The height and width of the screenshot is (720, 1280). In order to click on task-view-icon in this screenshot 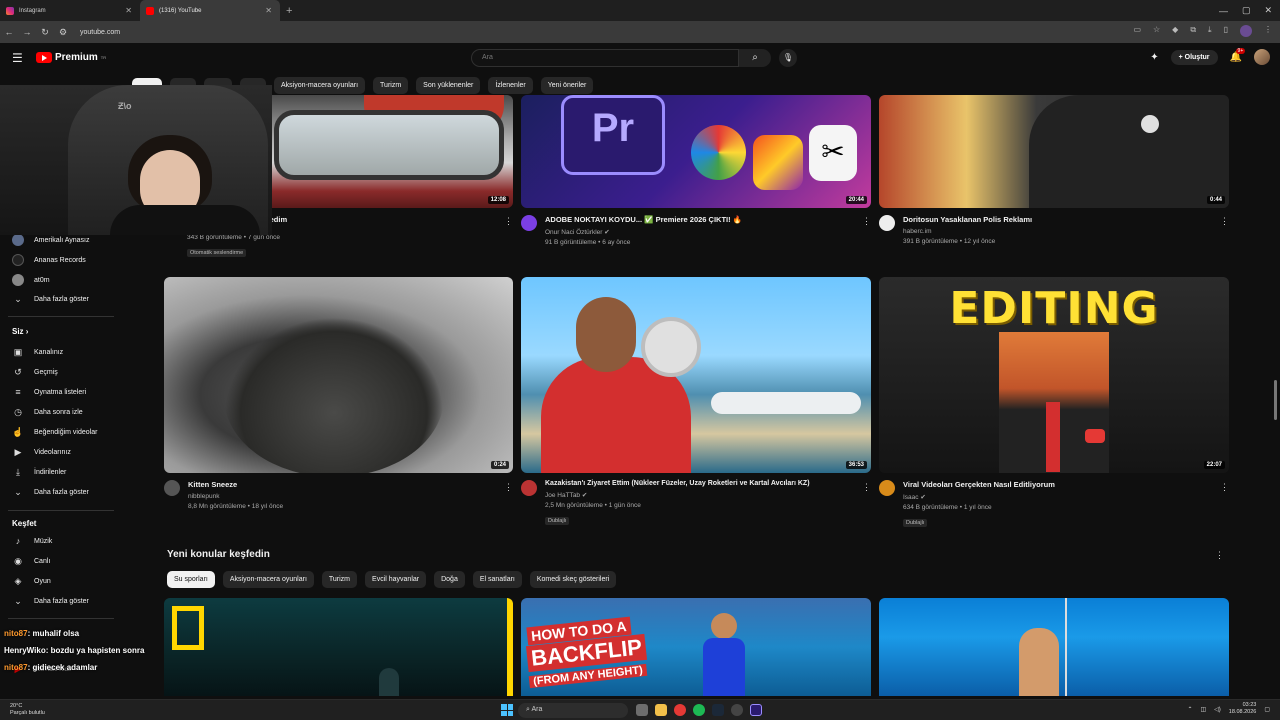, I will do `click(642, 710)`.